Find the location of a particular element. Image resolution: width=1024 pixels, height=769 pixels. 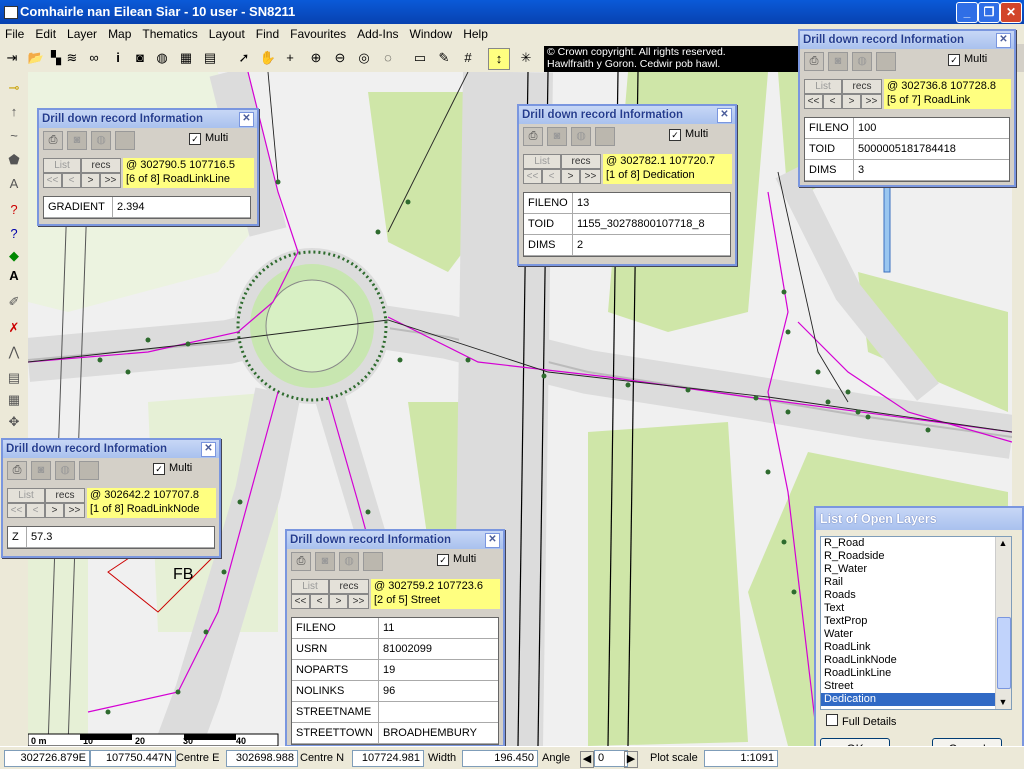

scroll-down-icon: ▼ is located at coordinates (1003, 702).